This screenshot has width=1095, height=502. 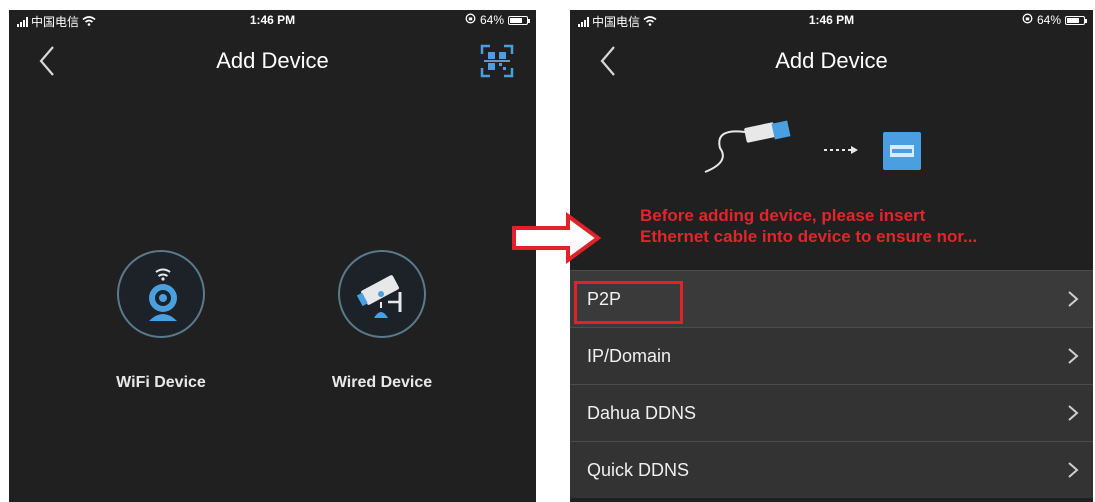 I want to click on wired-device-option: Wired Device, so click(x=382, y=321).